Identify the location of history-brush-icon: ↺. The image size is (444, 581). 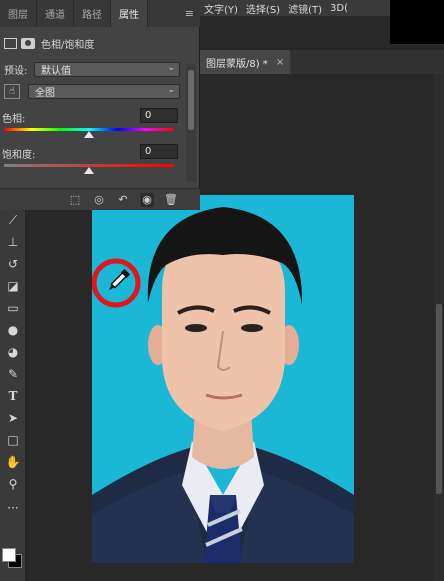
(13, 264).